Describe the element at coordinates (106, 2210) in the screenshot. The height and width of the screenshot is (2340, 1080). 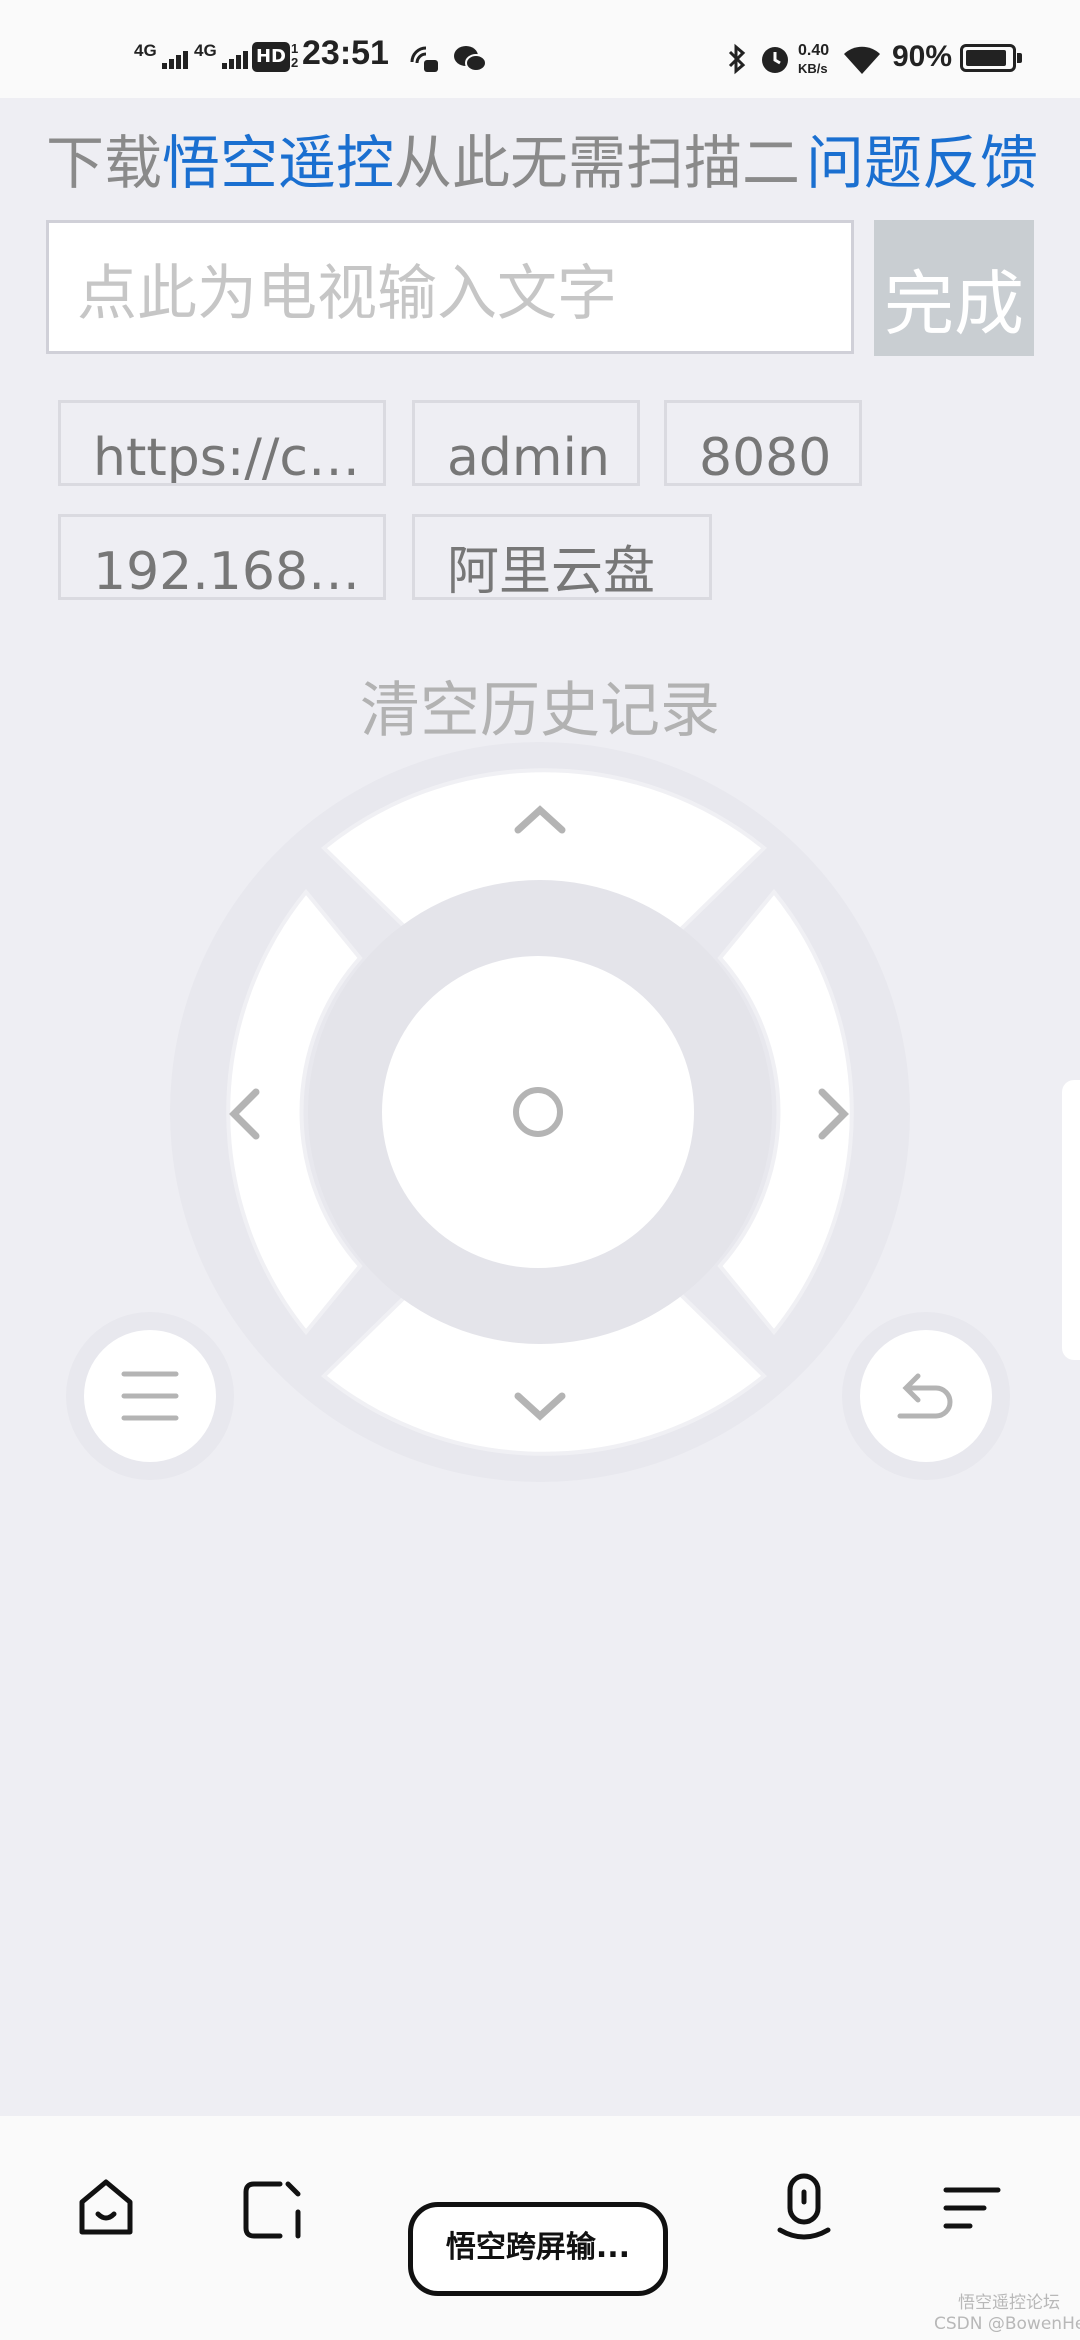
I see `home-icon` at that location.